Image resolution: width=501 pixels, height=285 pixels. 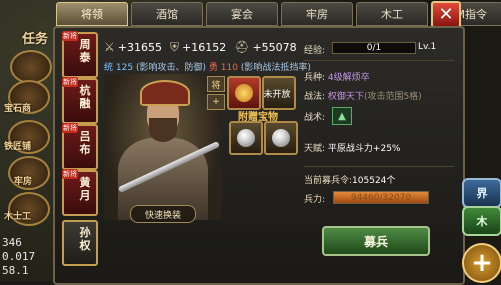 I want to click on add-icon: +, so click(x=216, y=102).